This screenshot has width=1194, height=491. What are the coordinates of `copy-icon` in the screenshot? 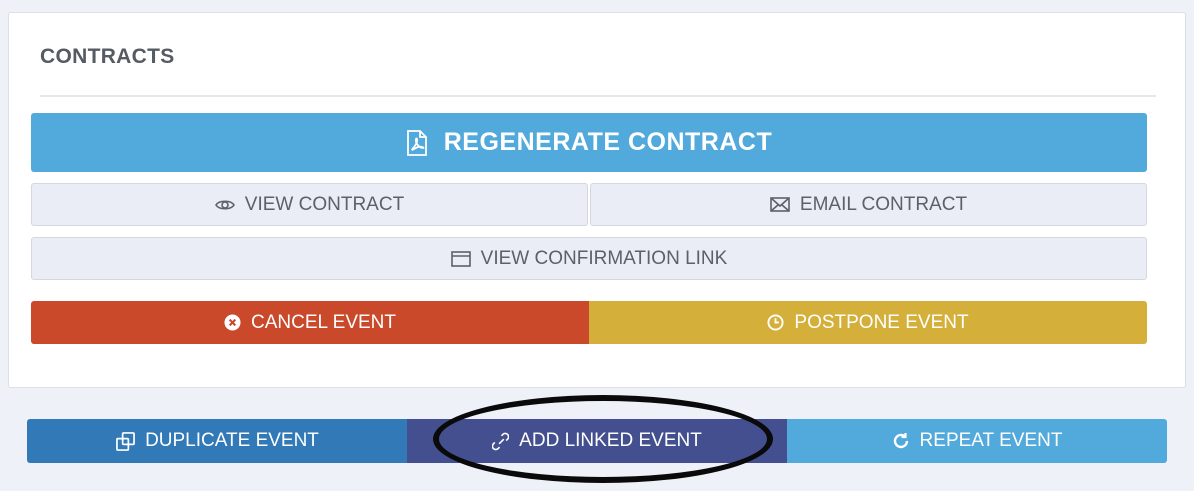 It's located at (125, 441).